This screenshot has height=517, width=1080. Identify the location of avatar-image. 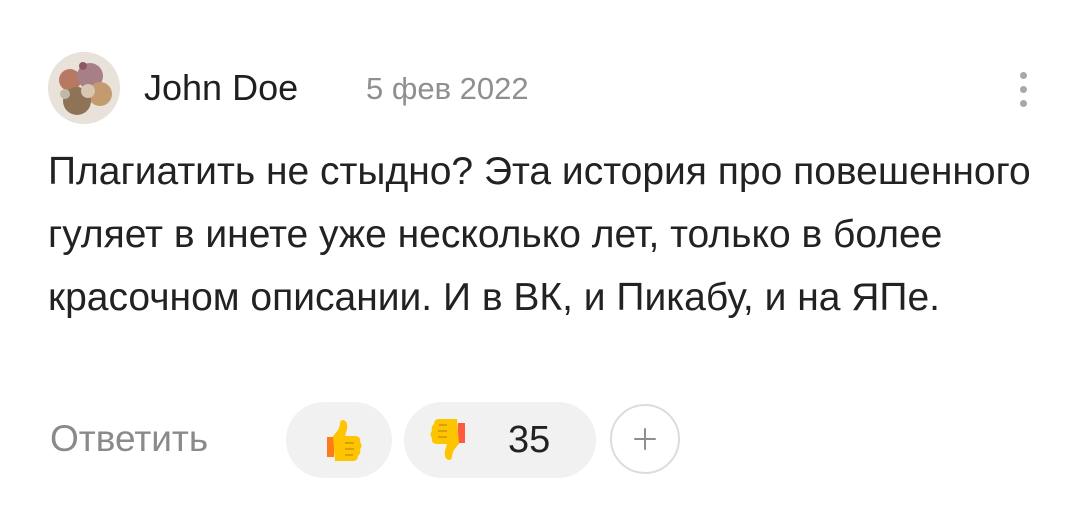
(84, 88).